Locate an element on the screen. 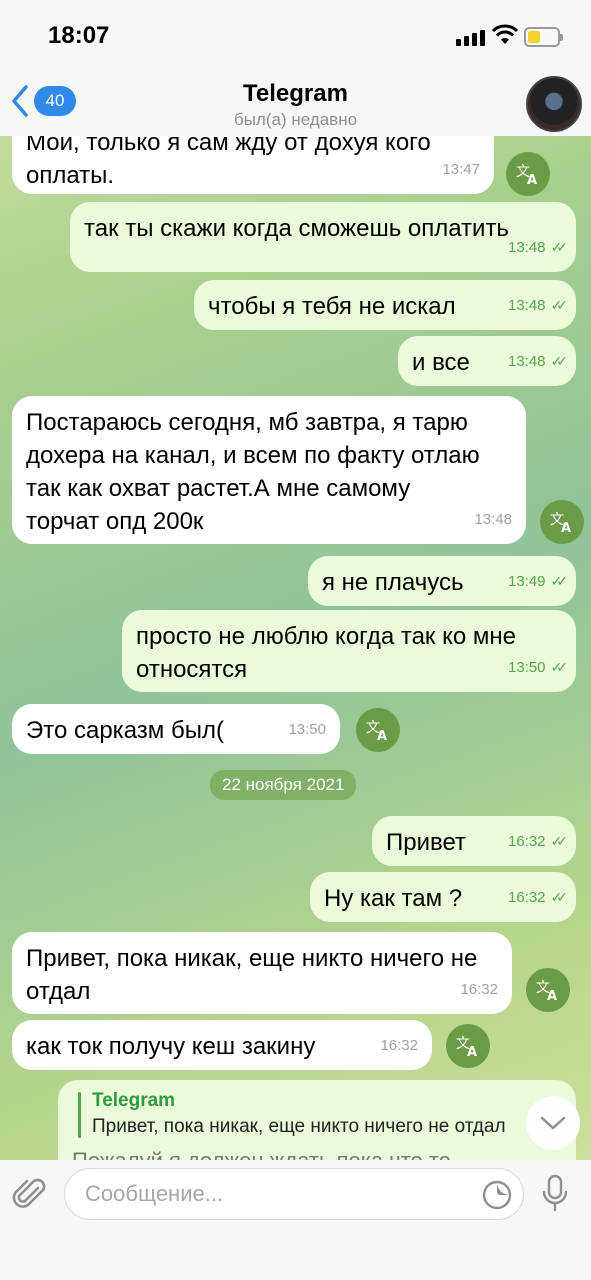 This screenshot has height=1280, width=591. message-time: 13:50 ✓✓ is located at coordinates (538, 667).